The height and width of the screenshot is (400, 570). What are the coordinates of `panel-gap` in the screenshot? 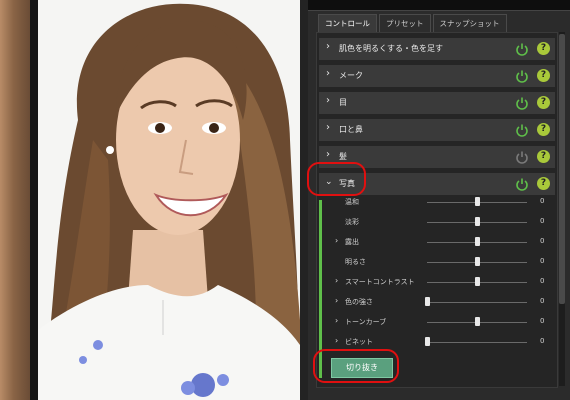 It's located at (304, 200).